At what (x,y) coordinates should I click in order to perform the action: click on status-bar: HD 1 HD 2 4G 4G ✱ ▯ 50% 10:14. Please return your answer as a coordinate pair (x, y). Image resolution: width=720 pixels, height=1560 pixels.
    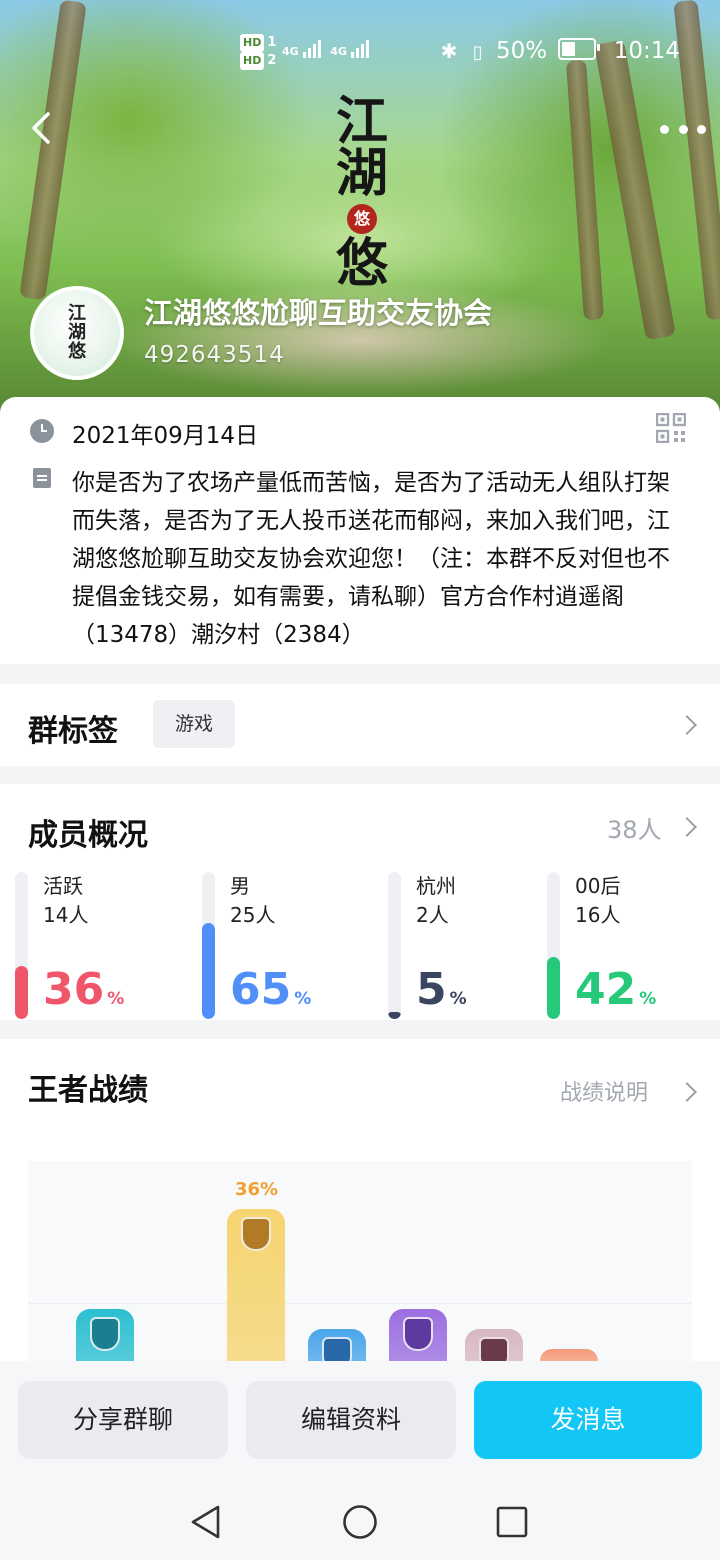
    Looking at the image, I should click on (360, 54).